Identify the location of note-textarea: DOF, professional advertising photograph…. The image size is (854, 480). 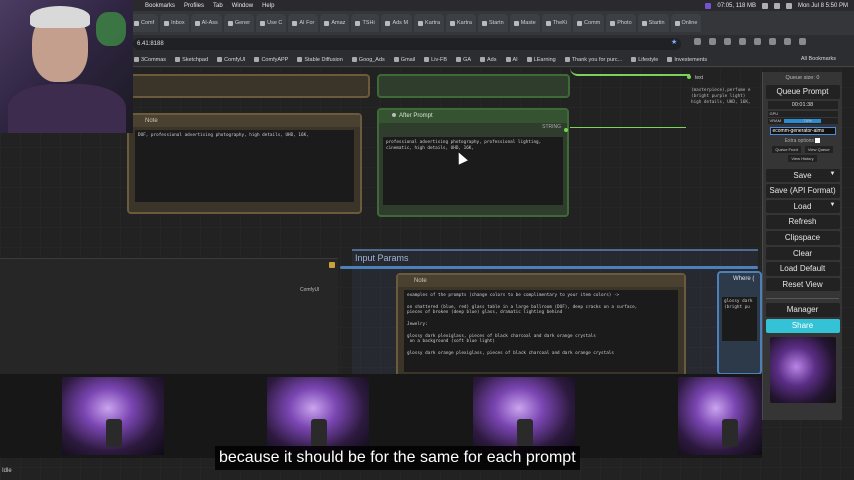
(244, 166).